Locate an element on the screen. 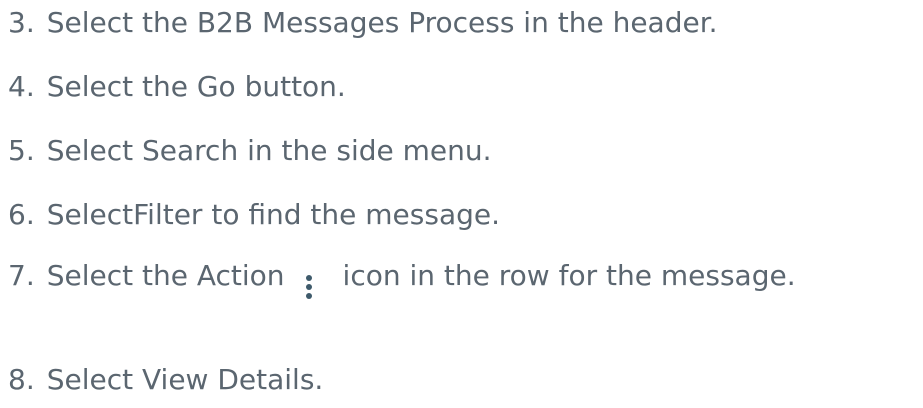 This screenshot has width=923, height=408. step-text: Select Search in the side menu. is located at coordinates (269, 150).